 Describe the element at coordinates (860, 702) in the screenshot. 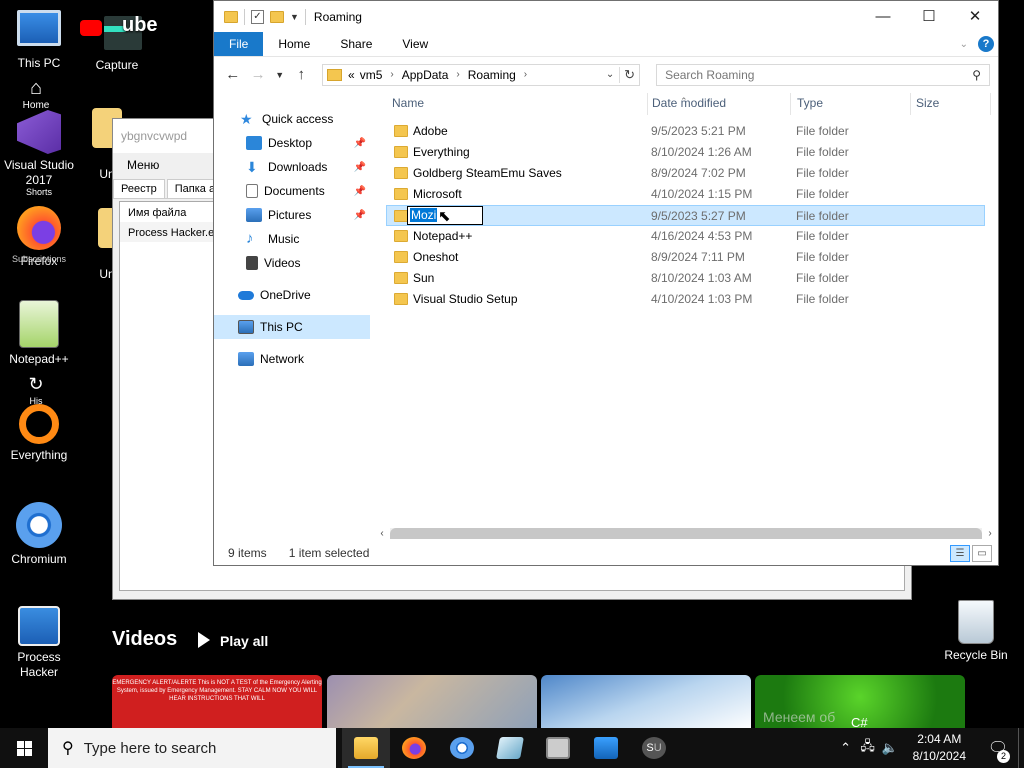

I see `video-thumbnail: C# Менеем об` at that location.